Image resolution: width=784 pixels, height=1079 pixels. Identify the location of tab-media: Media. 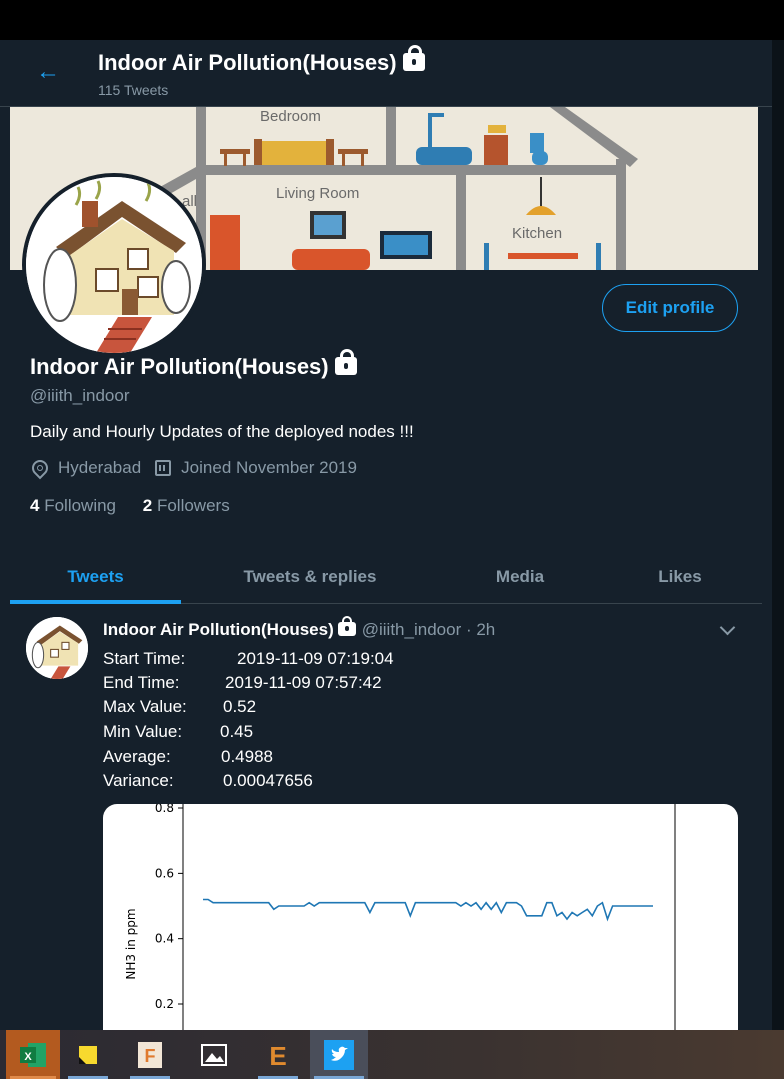
(520, 576).